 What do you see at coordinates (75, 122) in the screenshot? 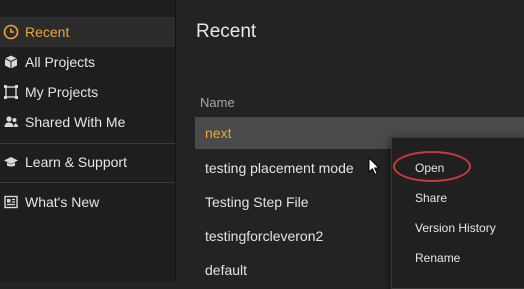
I see `sidebar-item-label: Shared With Me` at bounding box center [75, 122].